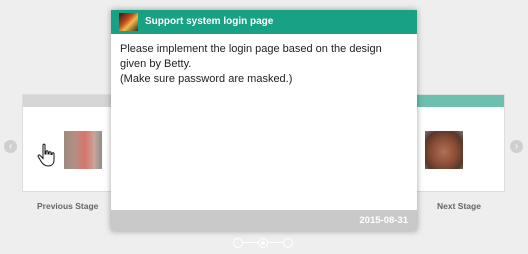 Image resolution: width=528 pixels, height=254 pixels. What do you see at coordinates (444, 150) in the screenshot?
I see `next-stage-photo` at bounding box center [444, 150].